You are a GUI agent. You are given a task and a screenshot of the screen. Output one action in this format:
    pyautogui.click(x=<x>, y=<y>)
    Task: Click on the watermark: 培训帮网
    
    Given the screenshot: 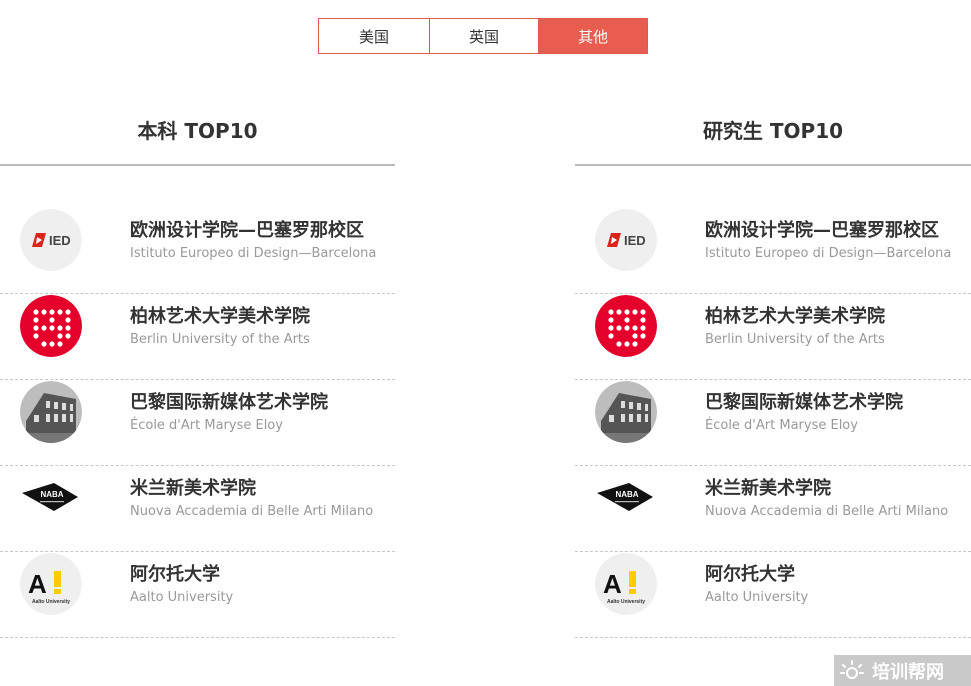 What is the action you would take?
    pyautogui.click(x=902, y=670)
    